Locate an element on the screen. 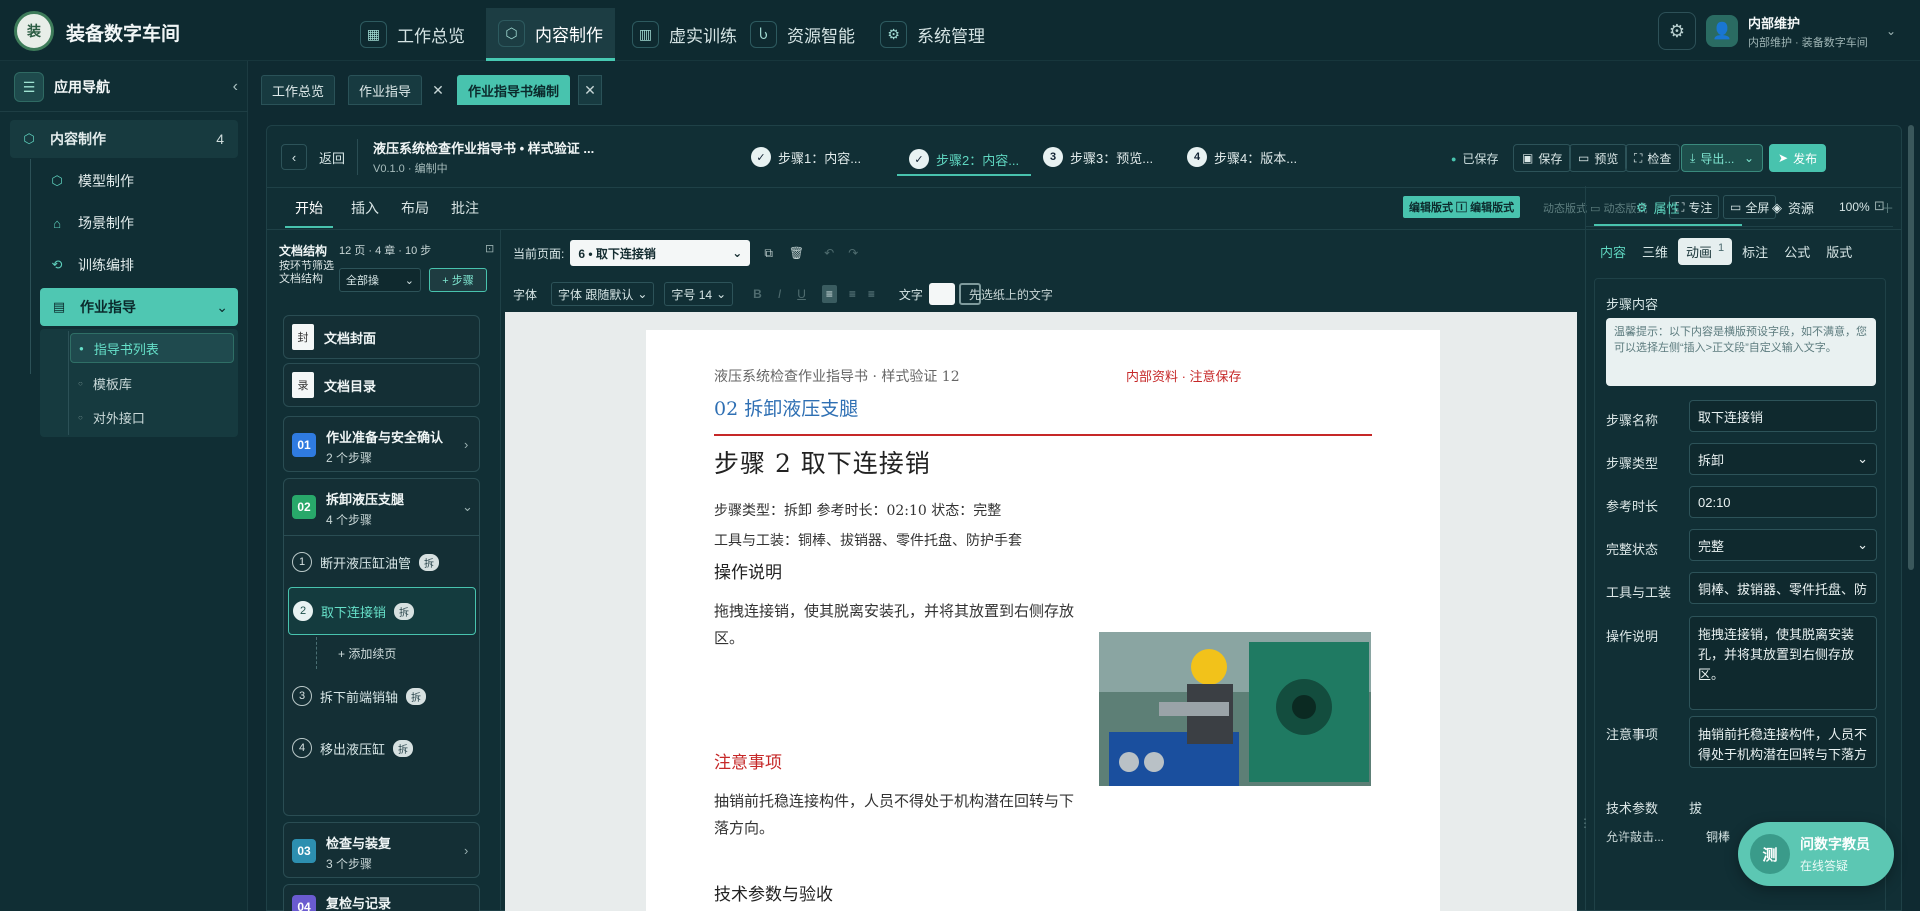 The height and width of the screenshot is (911, 1920). sidebar-subitem-templates: ○ 模板库 is located at coordinates (105, 383).